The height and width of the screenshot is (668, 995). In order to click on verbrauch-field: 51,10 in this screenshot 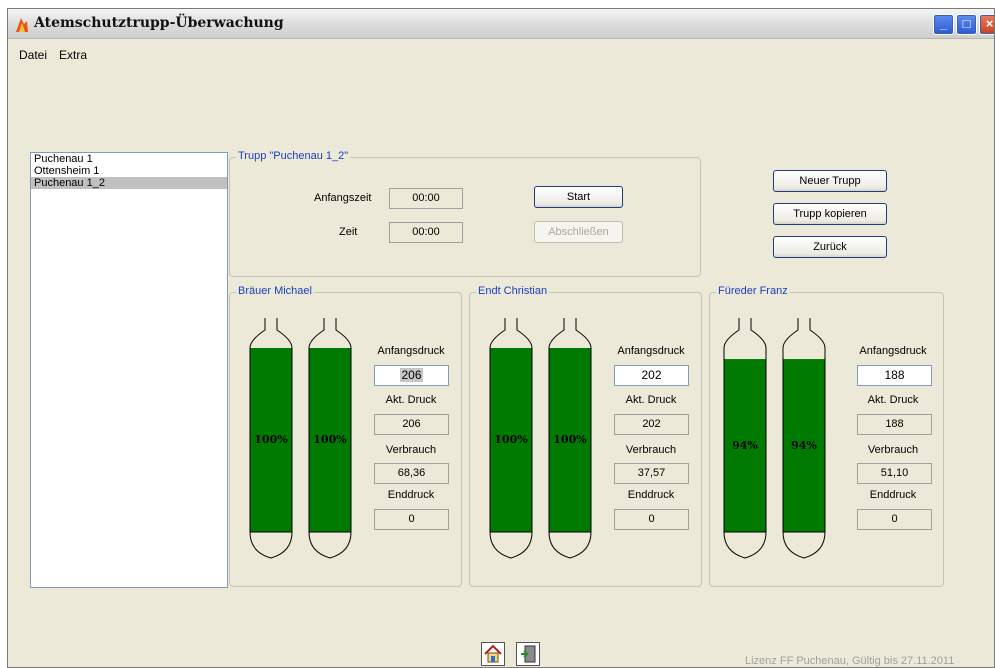, I will do `click(894, 473)`.